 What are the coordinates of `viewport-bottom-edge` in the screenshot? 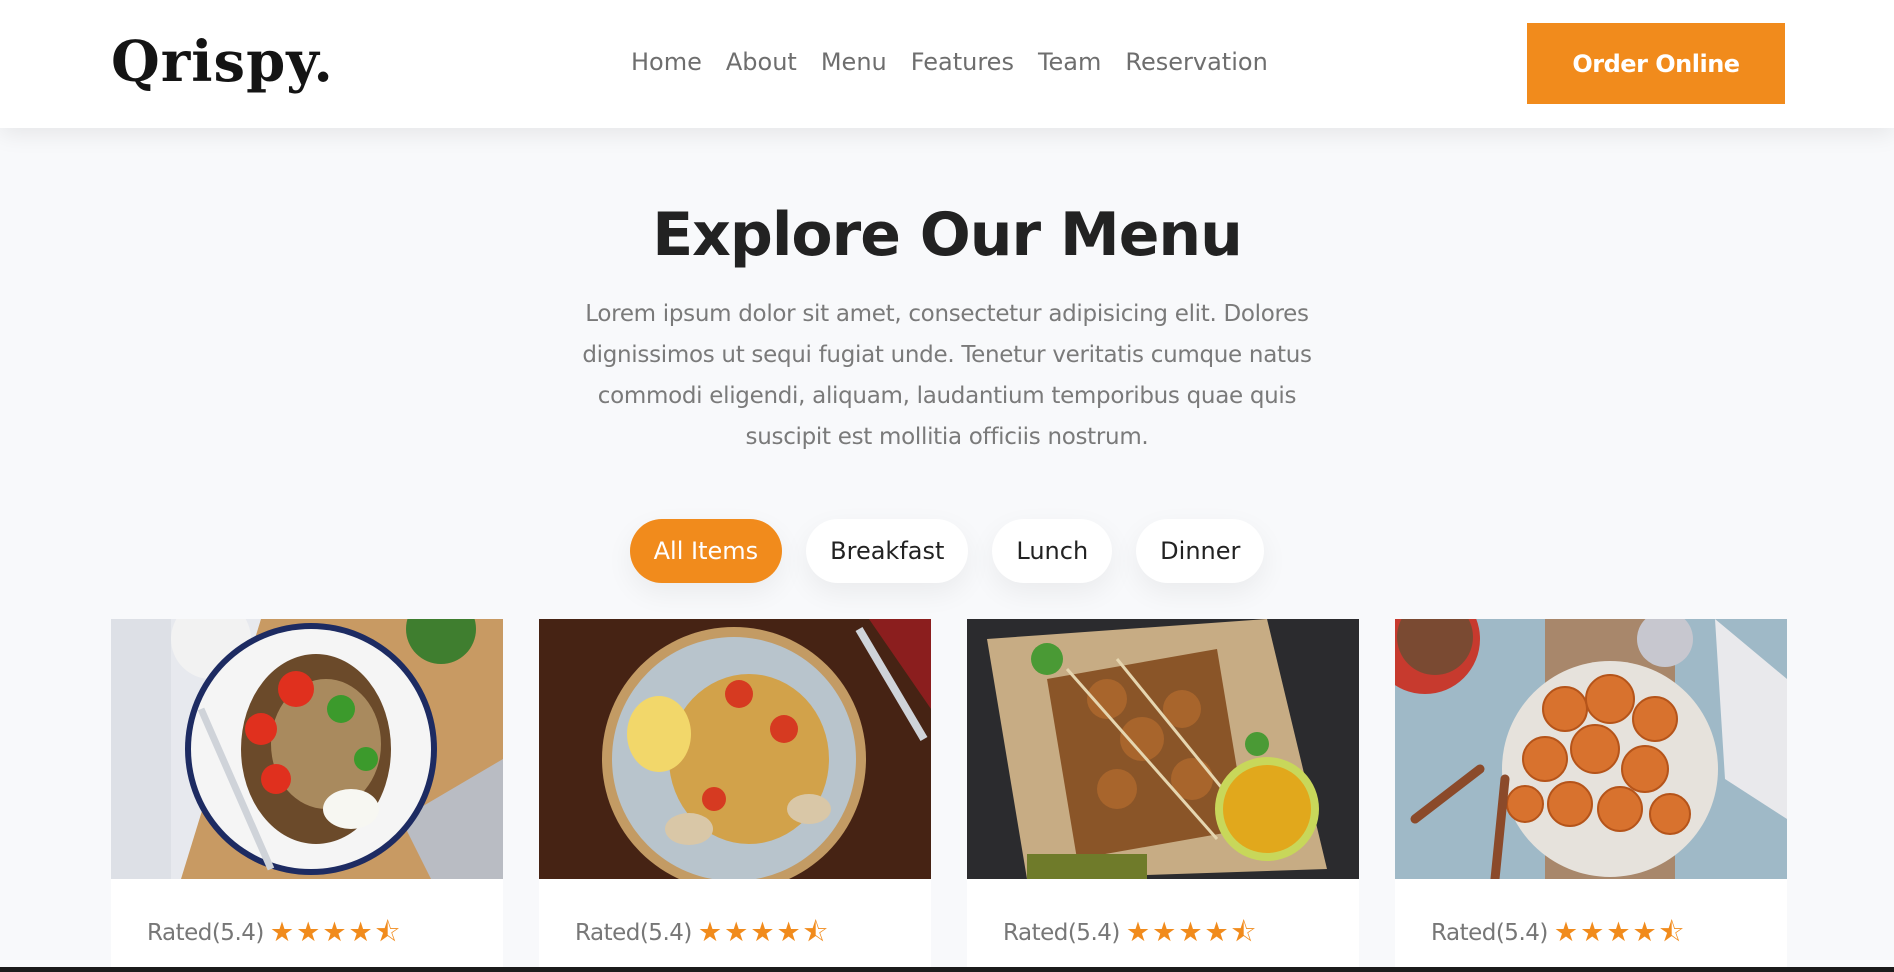 It's located at (947, 969).